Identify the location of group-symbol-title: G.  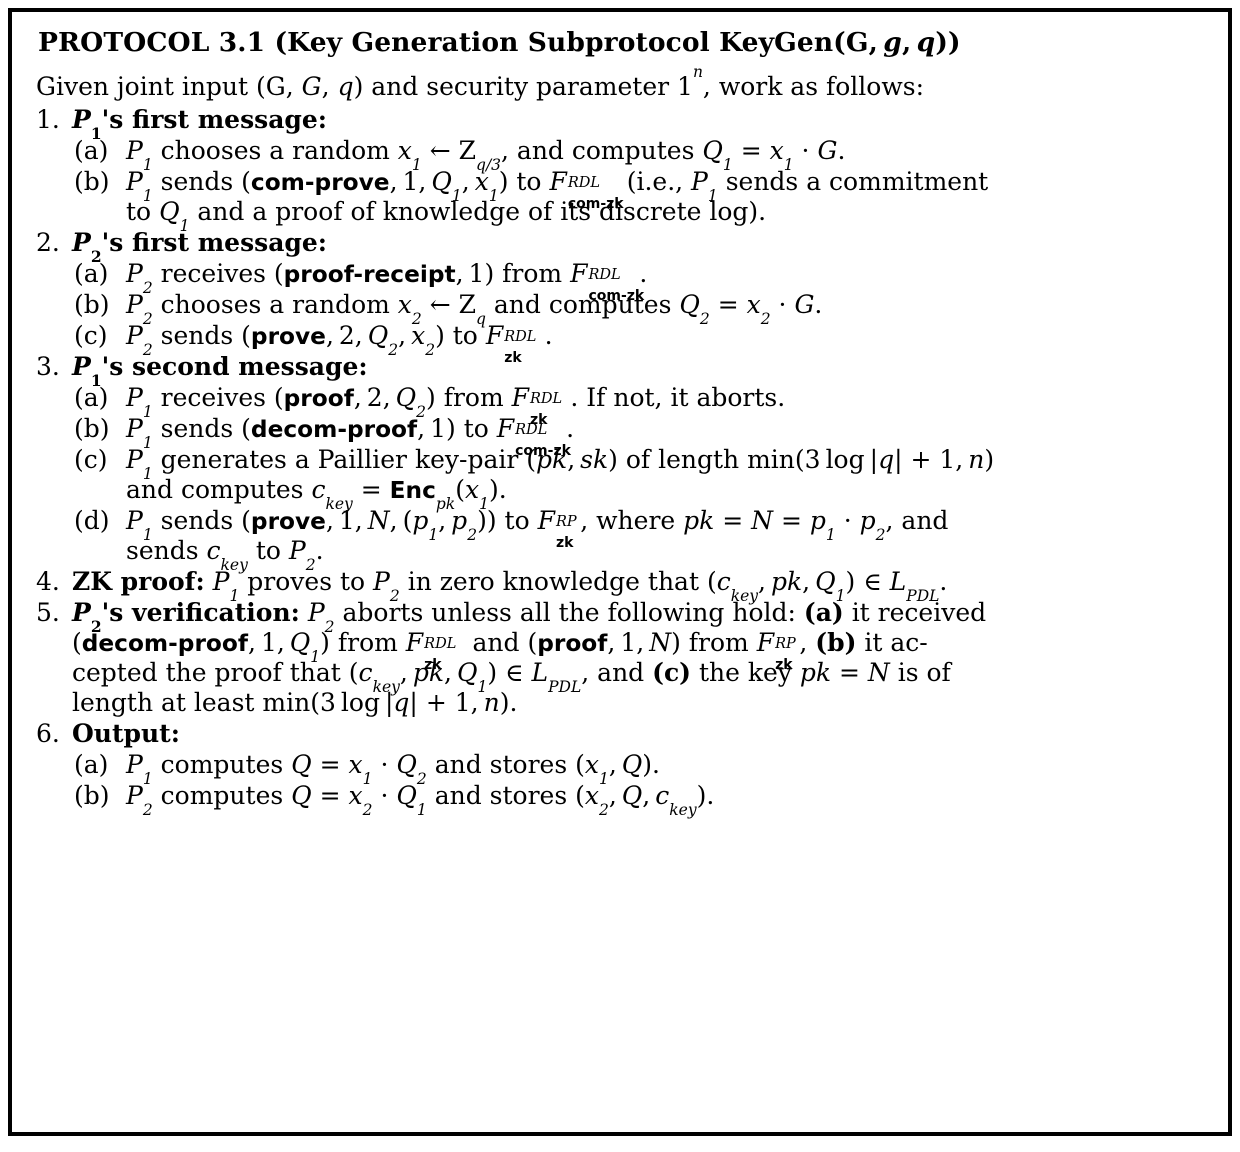
(857, 42).